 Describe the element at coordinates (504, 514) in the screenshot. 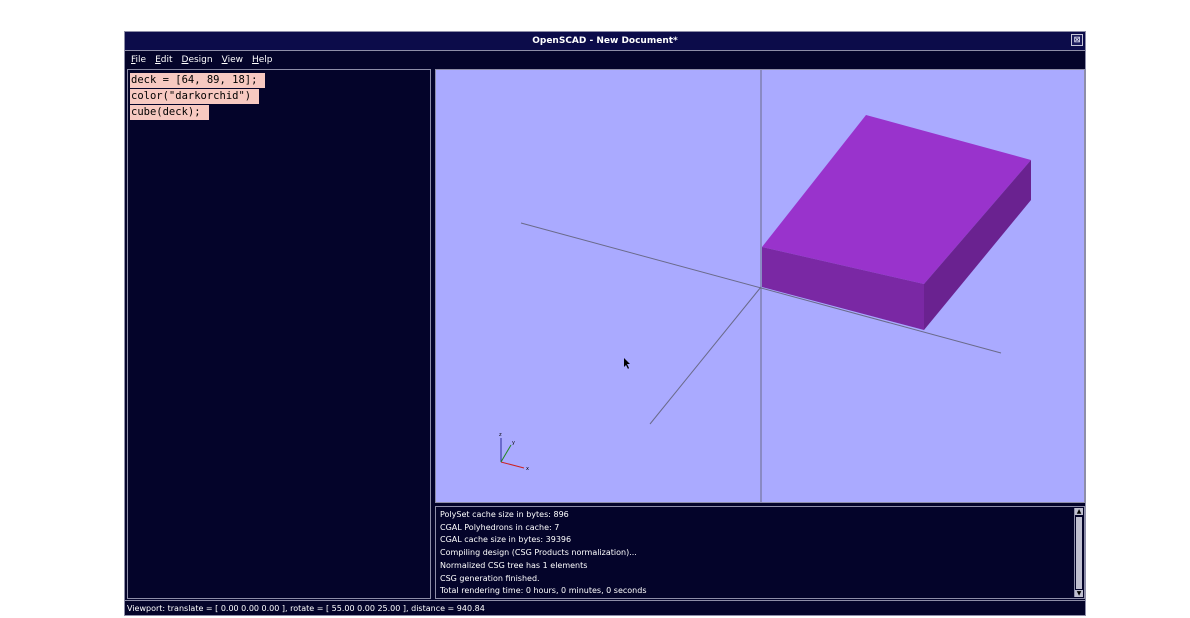

I see `console-line: PolySet cache size in bytes: 896` at that location.